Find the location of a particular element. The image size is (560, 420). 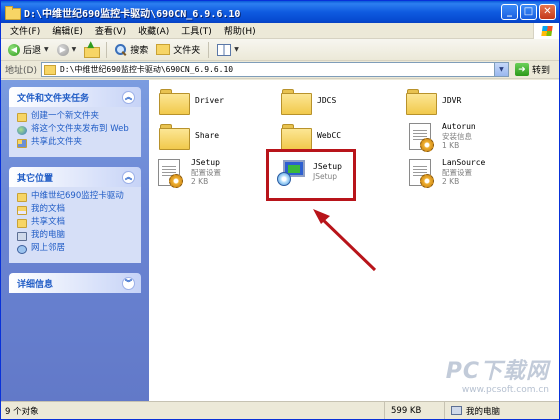

status-location: 我的电脑 is located at coordinates (502, 410).